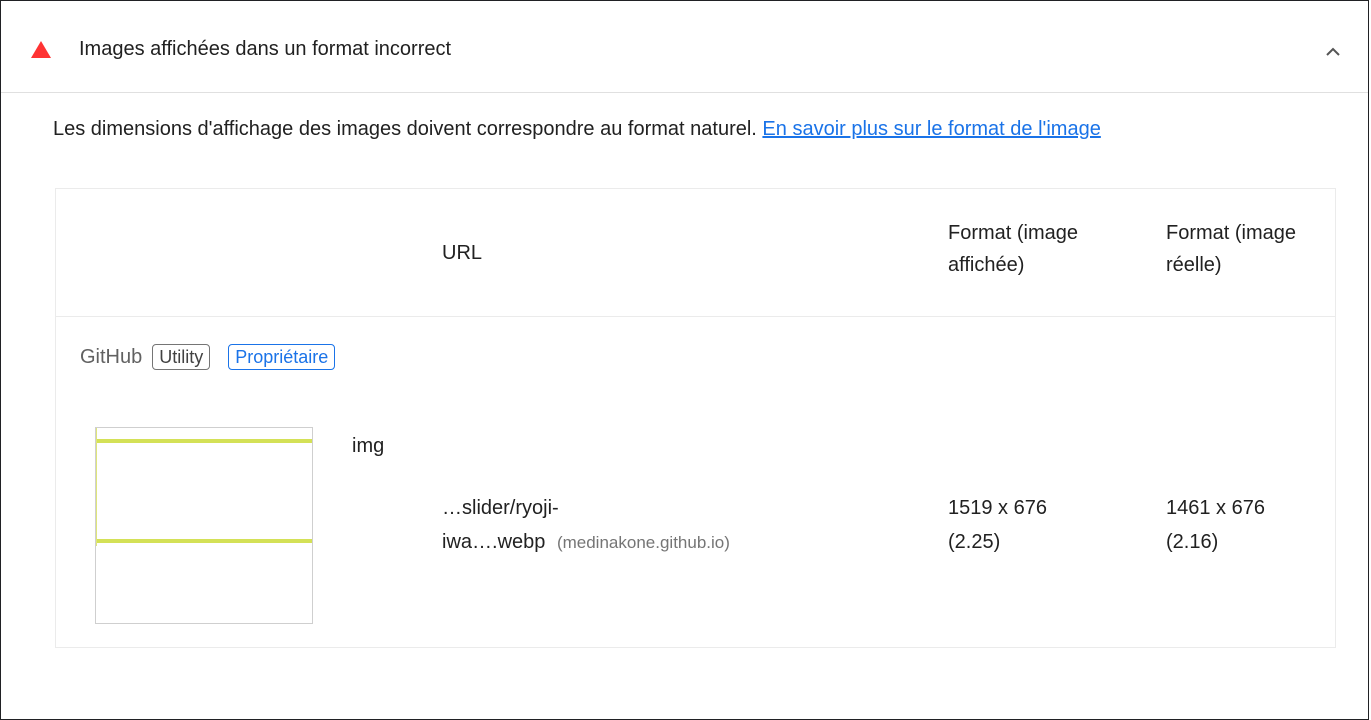 The image size is (1371, 720). What do you see at coordinates (643, 542) in the screenshot?
I see `url-origin: (medinakone.github.io)` at bounding box center [643, 542].